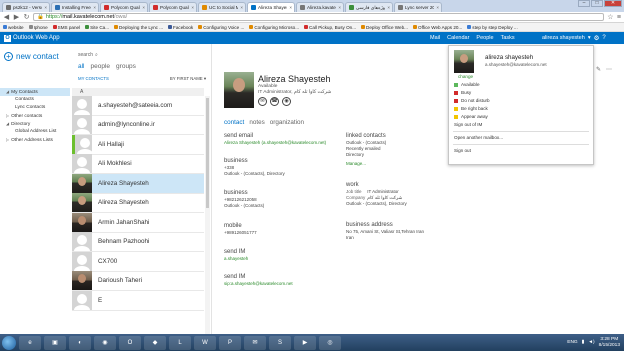  Describe the element at coordinates (572, 342) in the screenshot. I see `language-indicator: ENG` at that location.